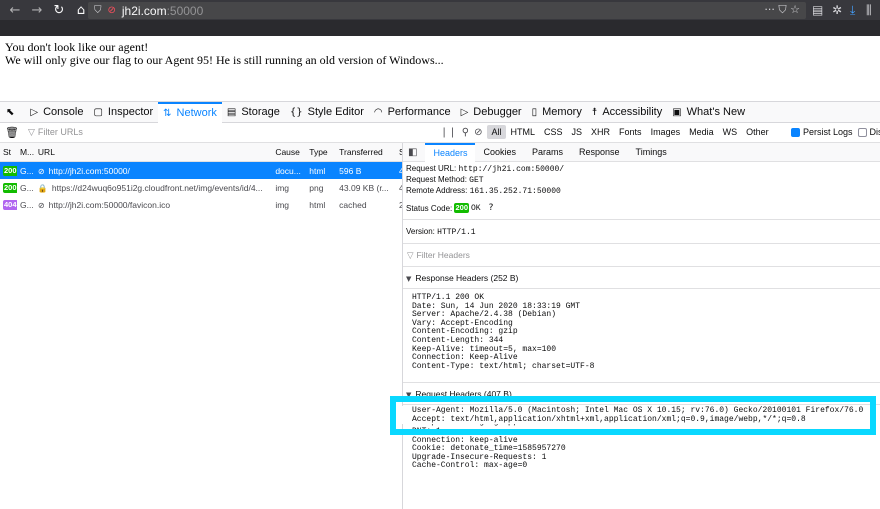 The width and height of the screenshot is (880, 509). Describe the element at coordinates (440, 28) in the screenshot. I see `toolbar-shadow` at that location.